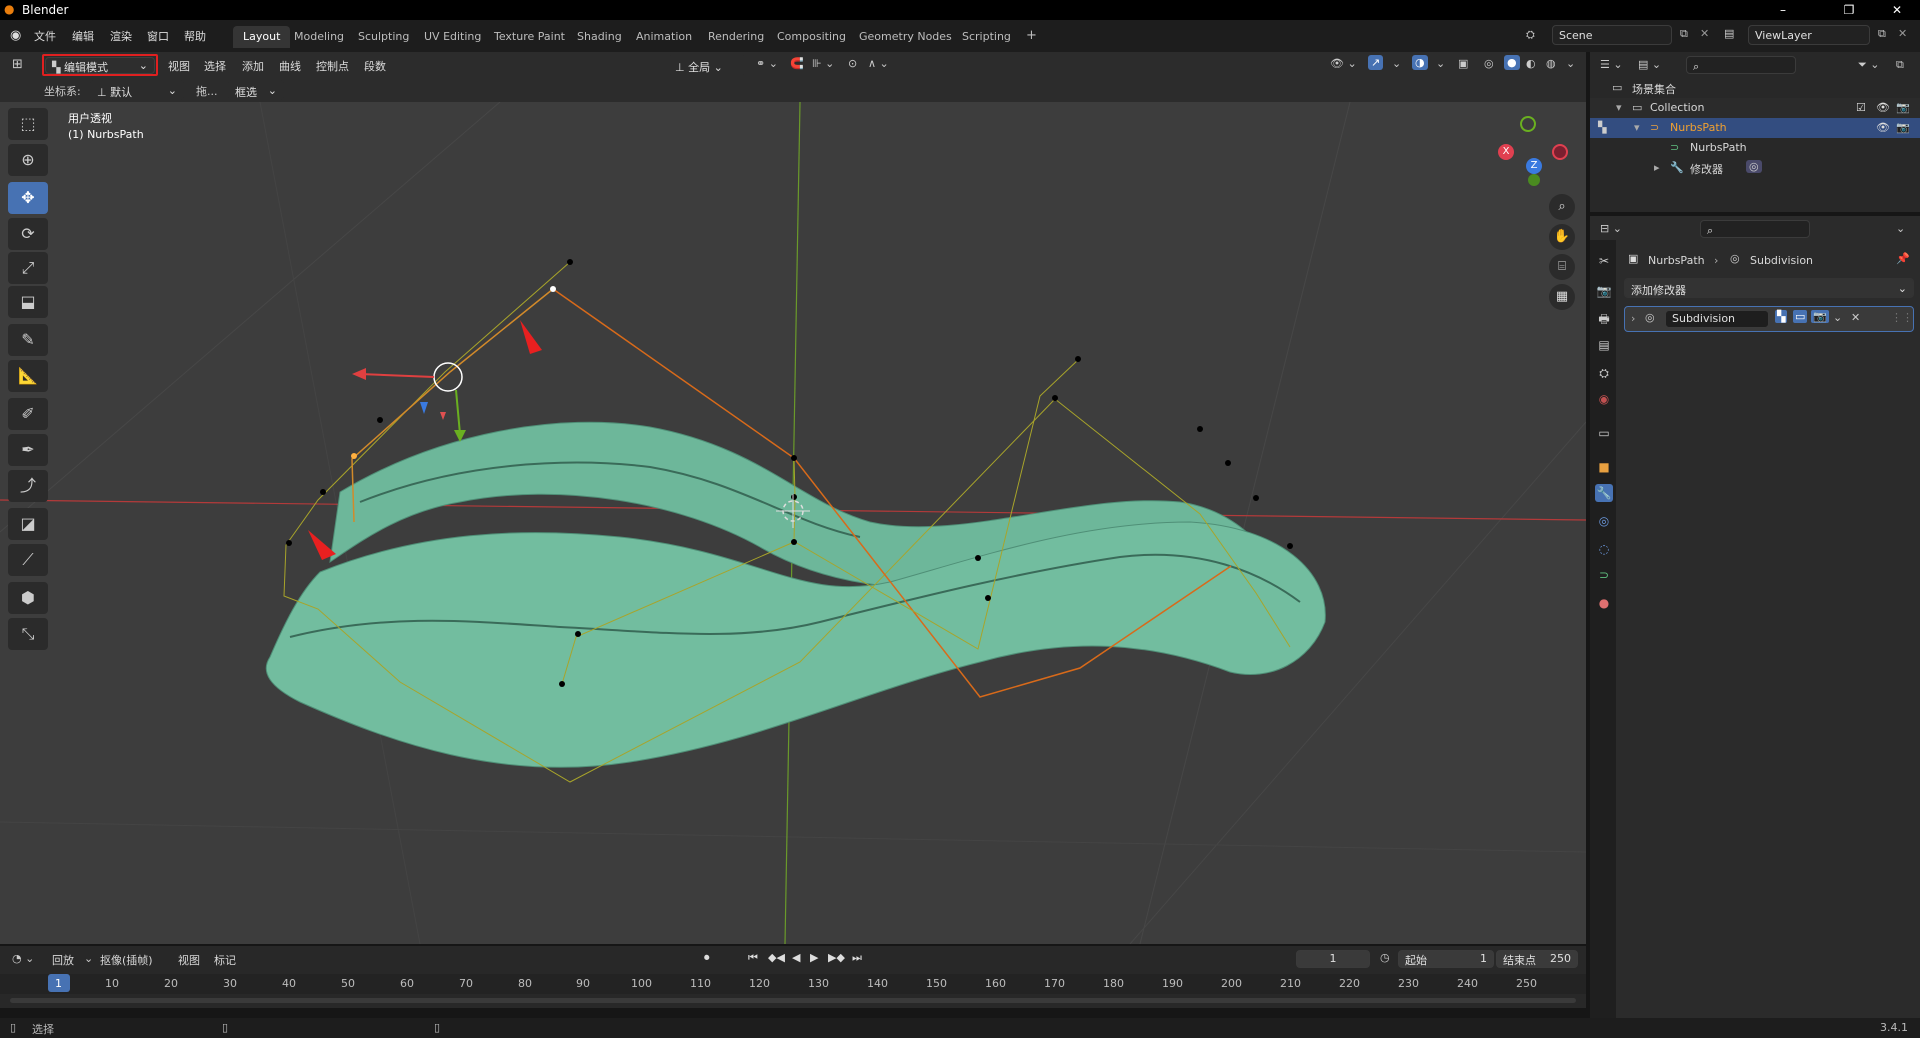 Image resolution: width=1920 pixels, height=1038 pixels. What do you see at coordinates (195, 36) in the screenshot?
I see `menu-help: 帮助` at bounding box center [195, 36].